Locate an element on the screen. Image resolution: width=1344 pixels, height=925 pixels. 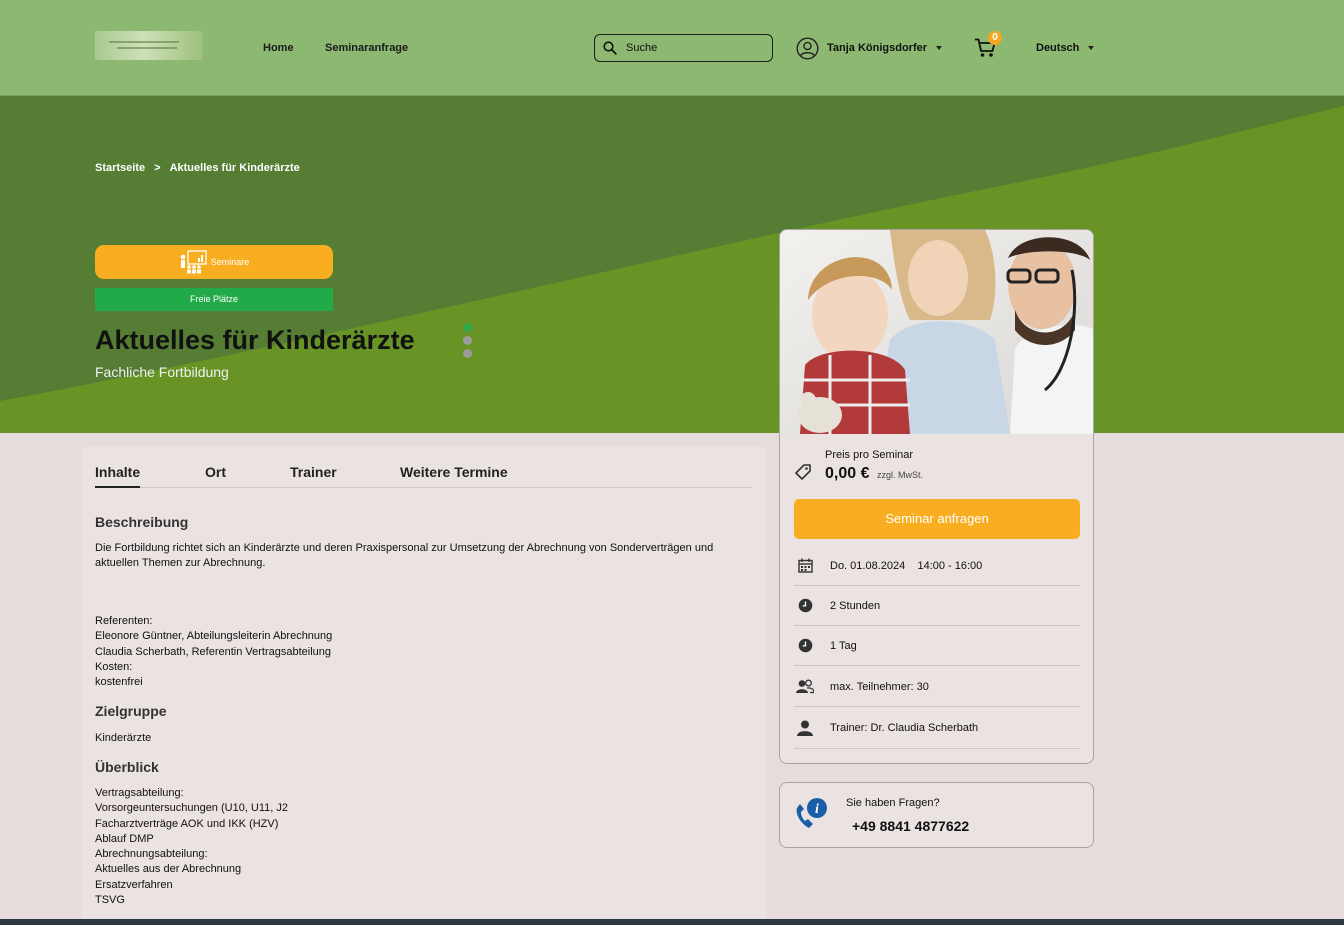
info-row-days: 1 Tag is located at coordinates (937, 646).